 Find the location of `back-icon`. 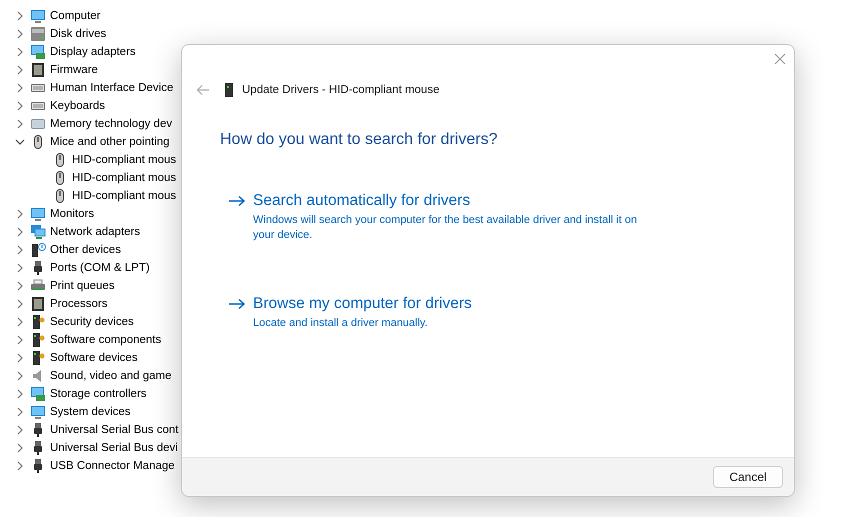

back-icon is located at coordinates (203, 90).